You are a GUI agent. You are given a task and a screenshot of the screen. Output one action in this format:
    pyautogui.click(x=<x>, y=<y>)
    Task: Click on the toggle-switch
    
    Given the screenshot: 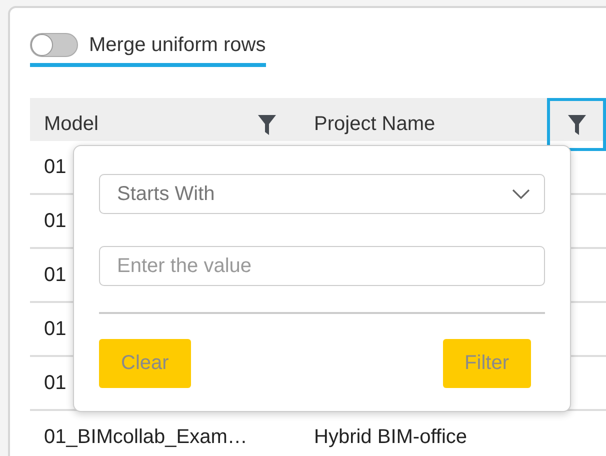 What is the action you would take?
    pyautogui.click(x=54, y=45)
    